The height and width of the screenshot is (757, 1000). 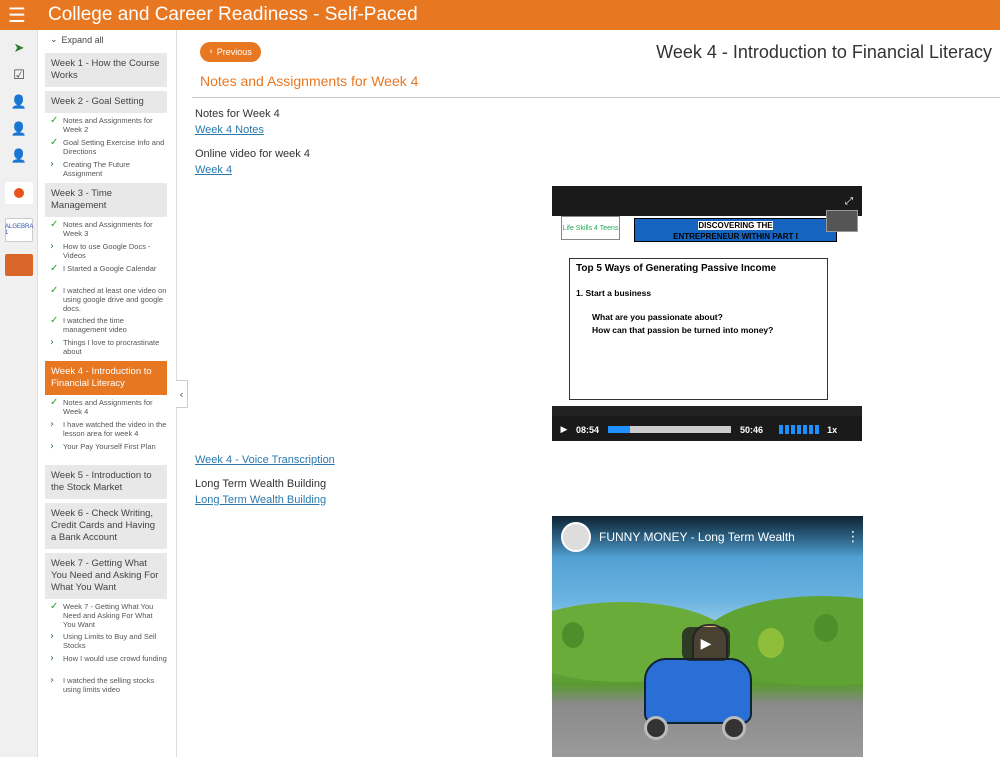 I want to click on seek-bar-fill, so click(x=619, y=429).